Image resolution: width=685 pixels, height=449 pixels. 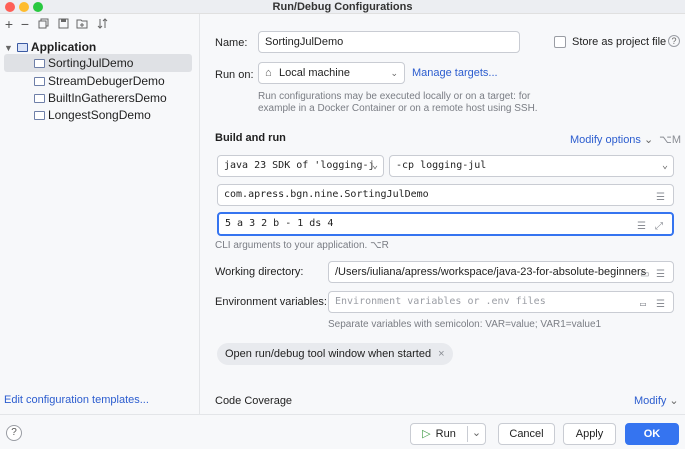 I want to click on main-class-field: com.apress.bgn.nine.SortingJulDemo ☰, so click(x=445, y=195).